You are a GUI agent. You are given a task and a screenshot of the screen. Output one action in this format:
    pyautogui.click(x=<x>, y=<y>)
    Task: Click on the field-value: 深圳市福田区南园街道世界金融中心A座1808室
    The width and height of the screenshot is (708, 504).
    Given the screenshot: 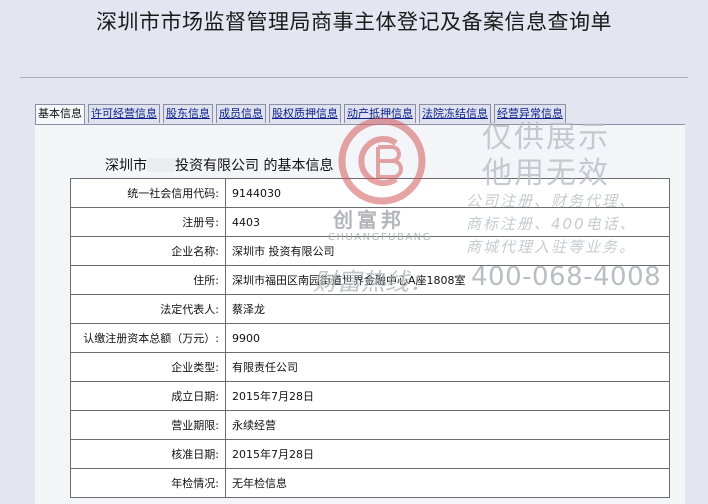 What is the action you would take?
    pyautogui.click(x=447, y=280)
    